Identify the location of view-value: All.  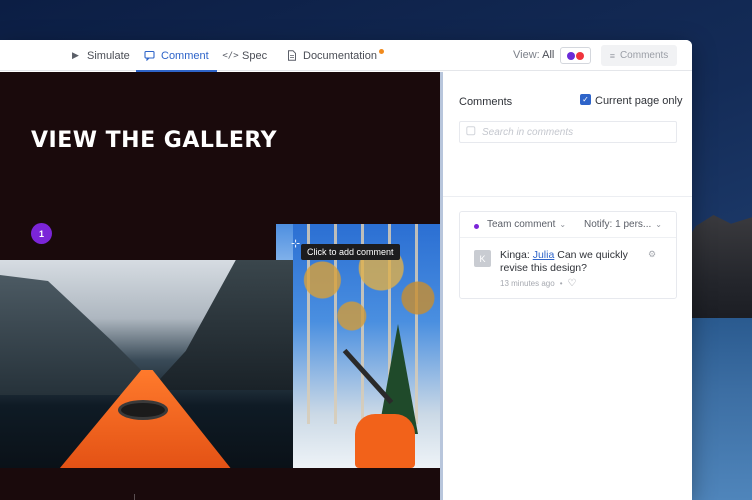
(548, 55).